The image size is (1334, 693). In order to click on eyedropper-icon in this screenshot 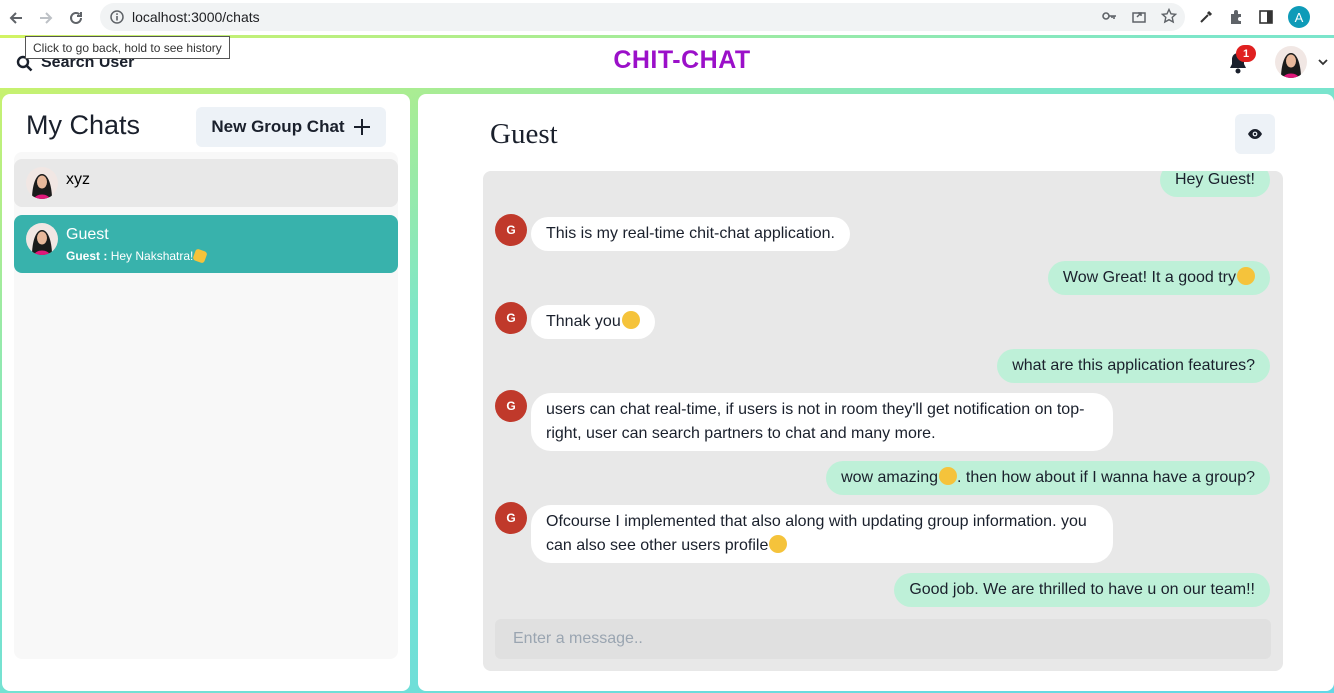, I will do `click(1206, 17)`.